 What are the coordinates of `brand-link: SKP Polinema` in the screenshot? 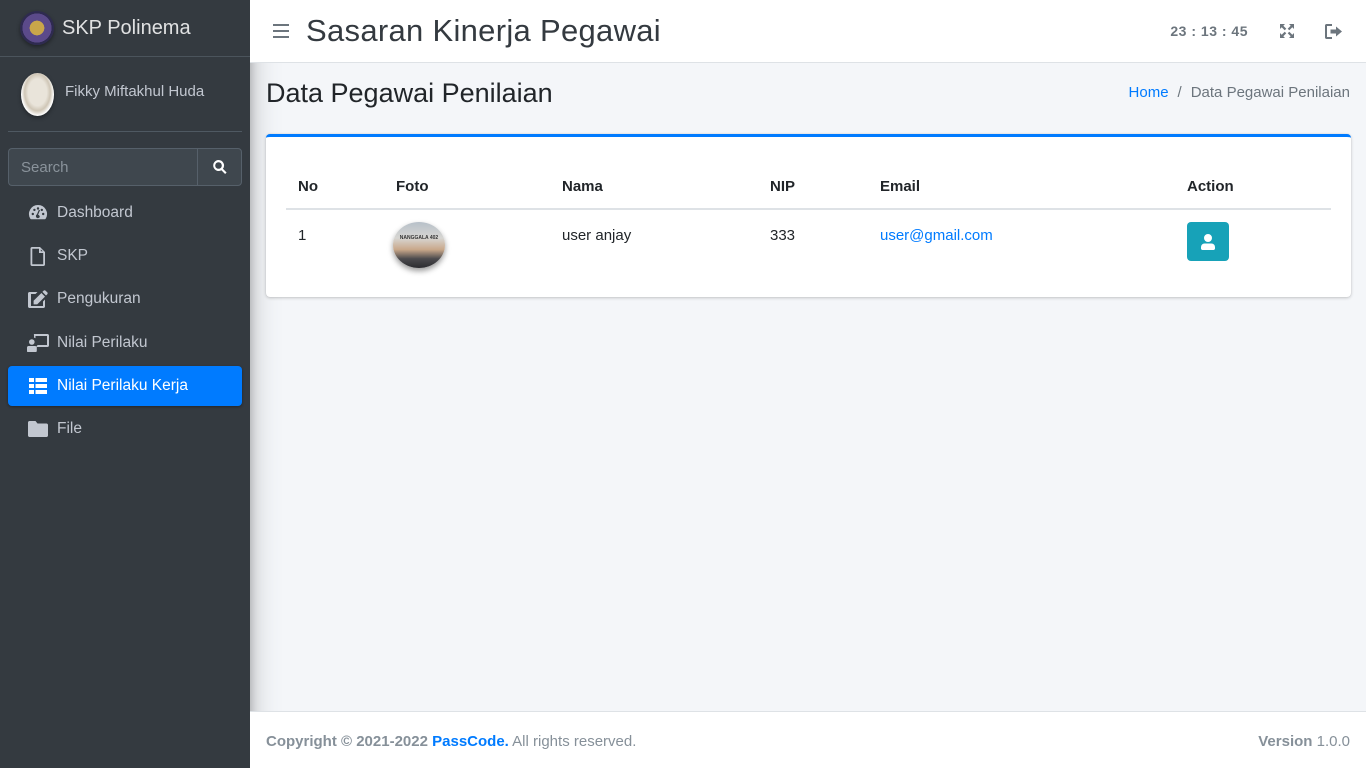 It's located at (125, 28).